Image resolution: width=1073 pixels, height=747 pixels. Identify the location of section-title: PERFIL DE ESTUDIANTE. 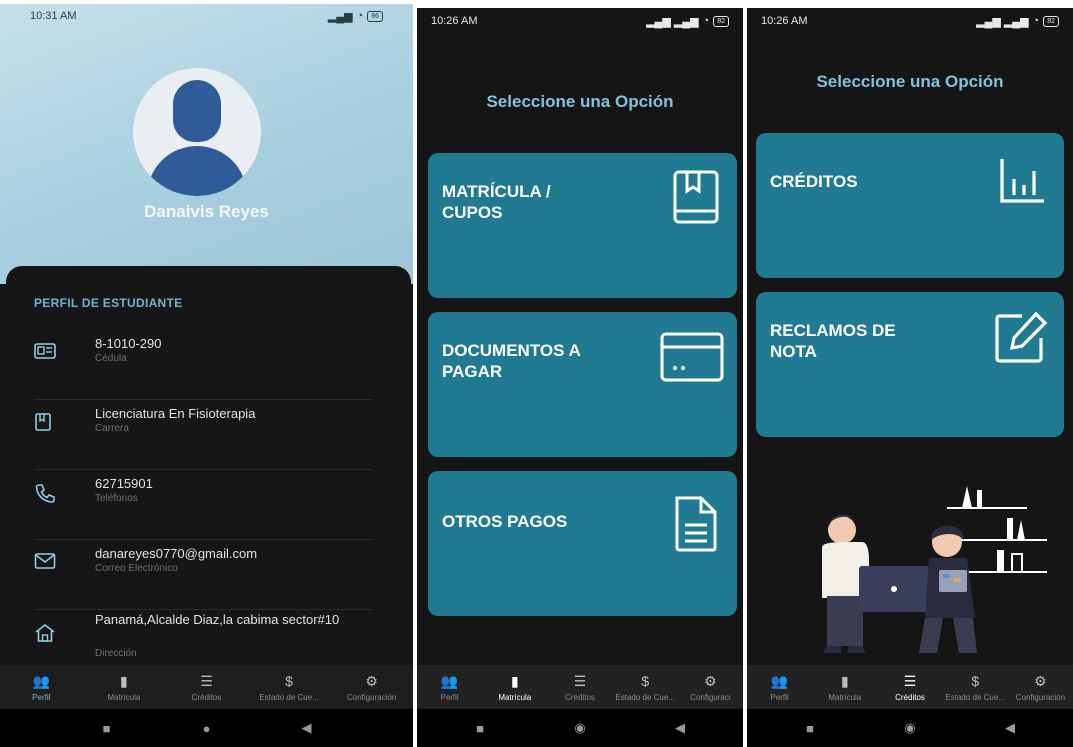
(108, 303).